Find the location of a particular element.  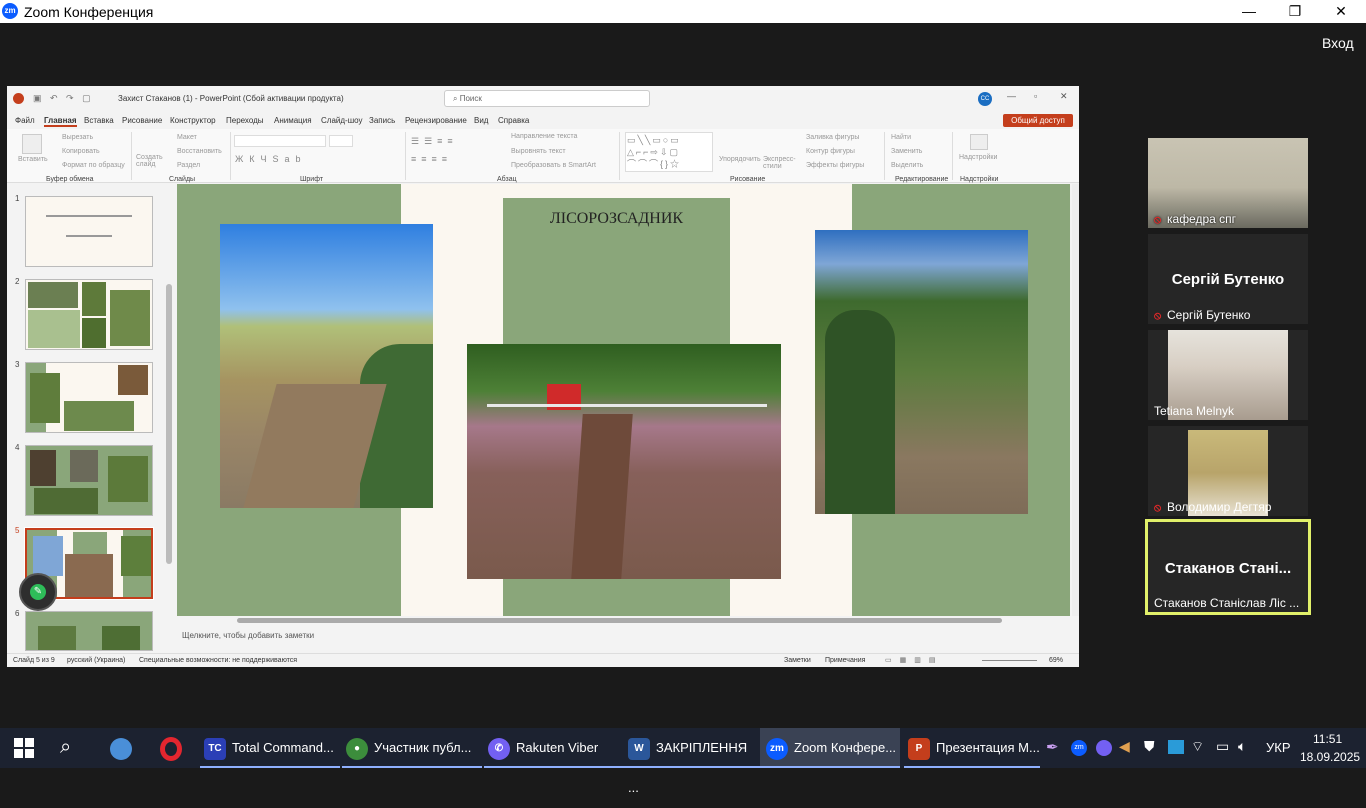

comments-toggle: Примечания is located at coordinates (845, 660).